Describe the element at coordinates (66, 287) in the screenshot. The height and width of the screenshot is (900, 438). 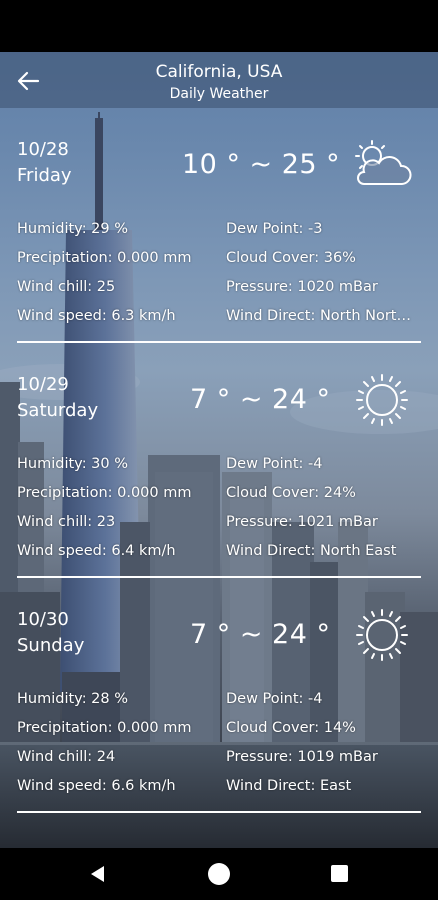
I see `wind-chill-value: Wind chill: 25` at that location.